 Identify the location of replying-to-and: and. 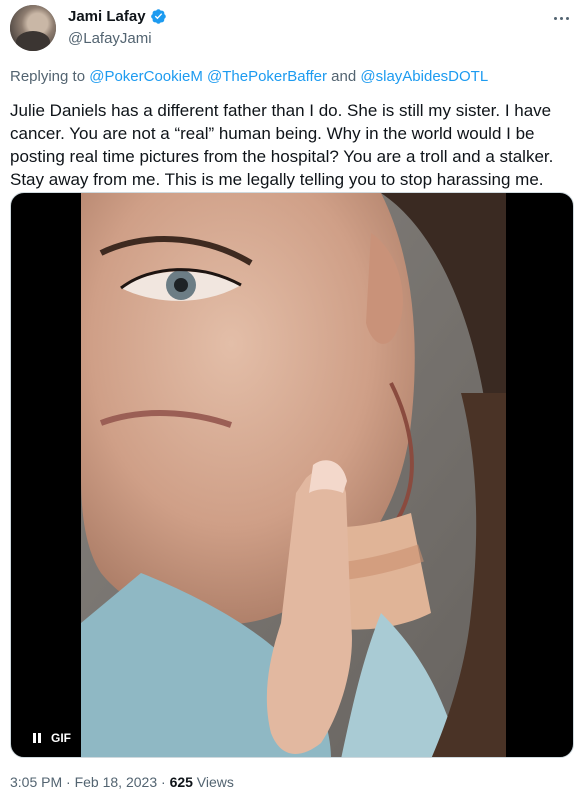
(344, 76).